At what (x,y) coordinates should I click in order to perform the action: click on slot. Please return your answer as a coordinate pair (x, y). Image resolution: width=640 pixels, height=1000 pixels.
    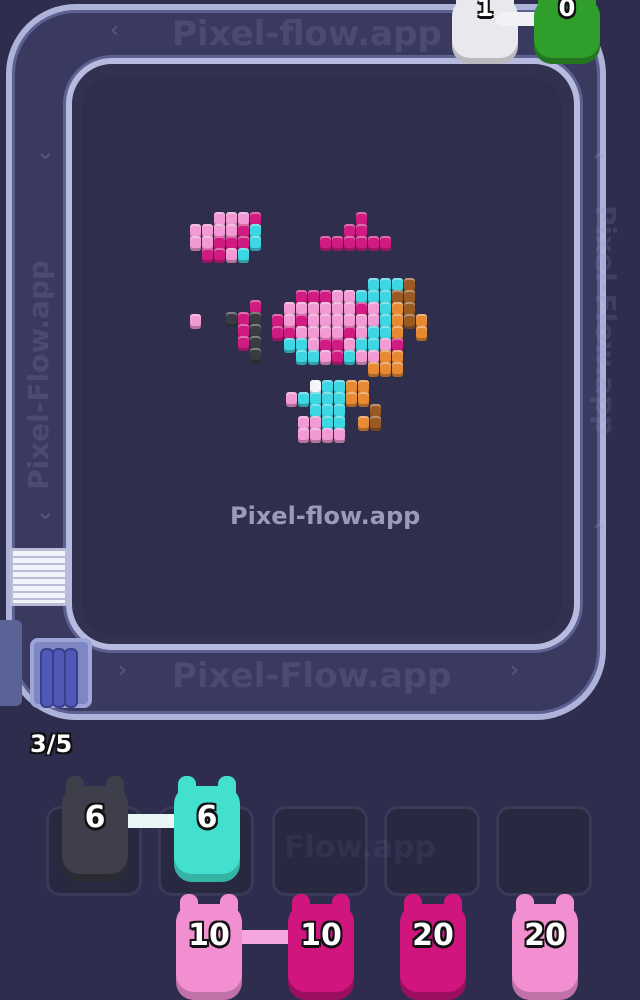
    Looking at the image, I should click on (544, 851).